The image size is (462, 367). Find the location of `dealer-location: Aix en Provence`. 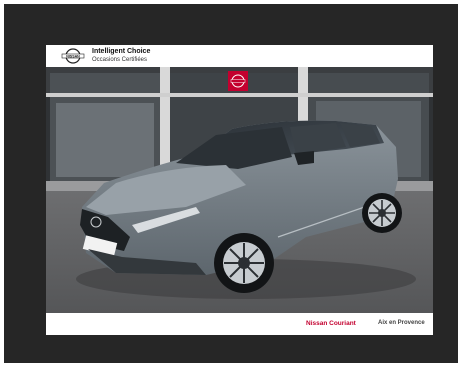

dealer-location: Aix en Provence is located at coordinates (401, 323).